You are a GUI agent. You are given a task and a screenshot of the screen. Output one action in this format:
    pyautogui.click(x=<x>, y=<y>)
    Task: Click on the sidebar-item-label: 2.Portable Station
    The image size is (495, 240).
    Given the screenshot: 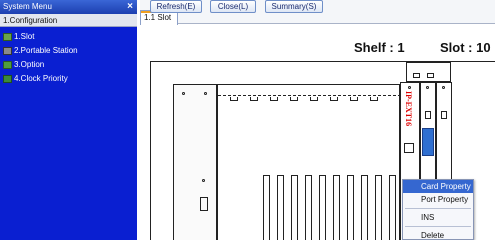 What is the action you would take?
    pyautogui.click(x=46, y=50)
    